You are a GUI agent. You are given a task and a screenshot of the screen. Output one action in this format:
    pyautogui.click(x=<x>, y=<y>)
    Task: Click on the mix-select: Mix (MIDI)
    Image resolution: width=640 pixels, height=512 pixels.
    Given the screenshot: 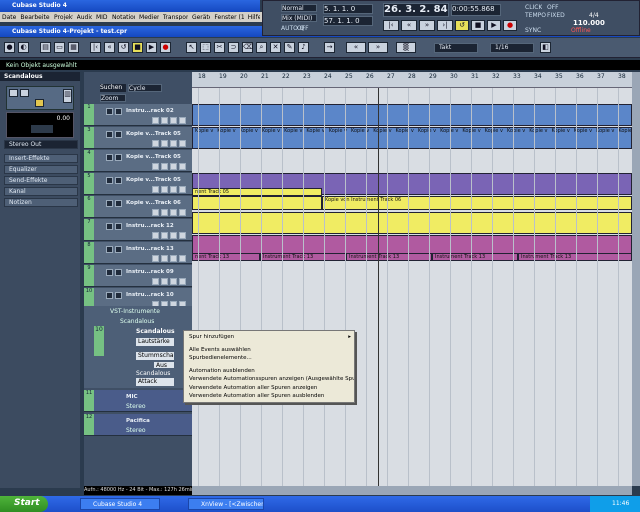 What is the action you would take?
    pyautogui.click(x=299, y=18)
    